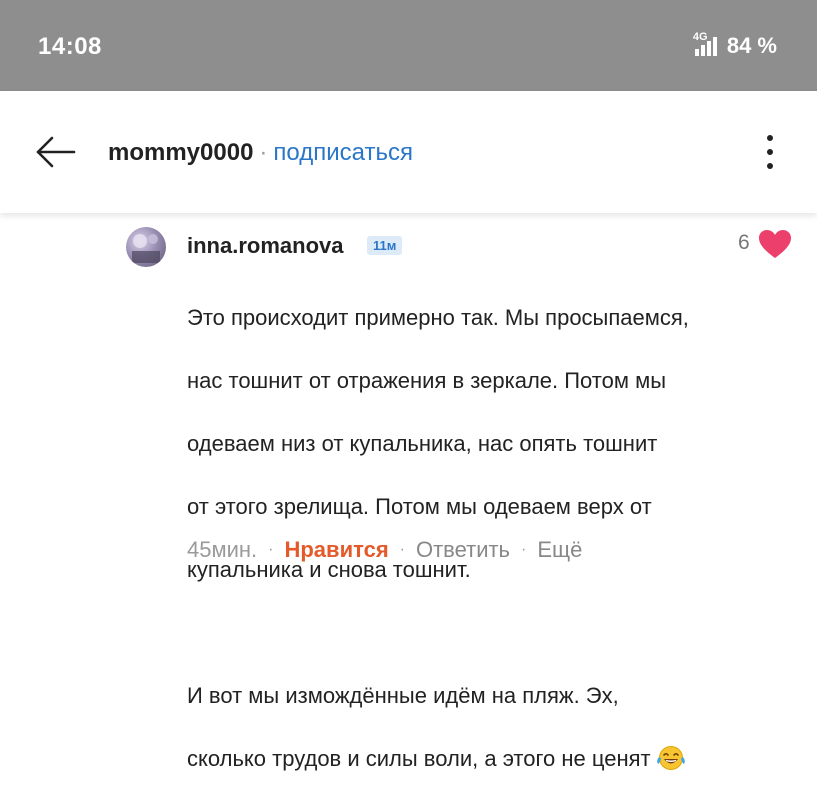 This screenshot has width=817, height=806. What do you see at coordinates (559, 549) in the screenshot?
I see `more-button: Ещё` at bounding box center [559, 549].